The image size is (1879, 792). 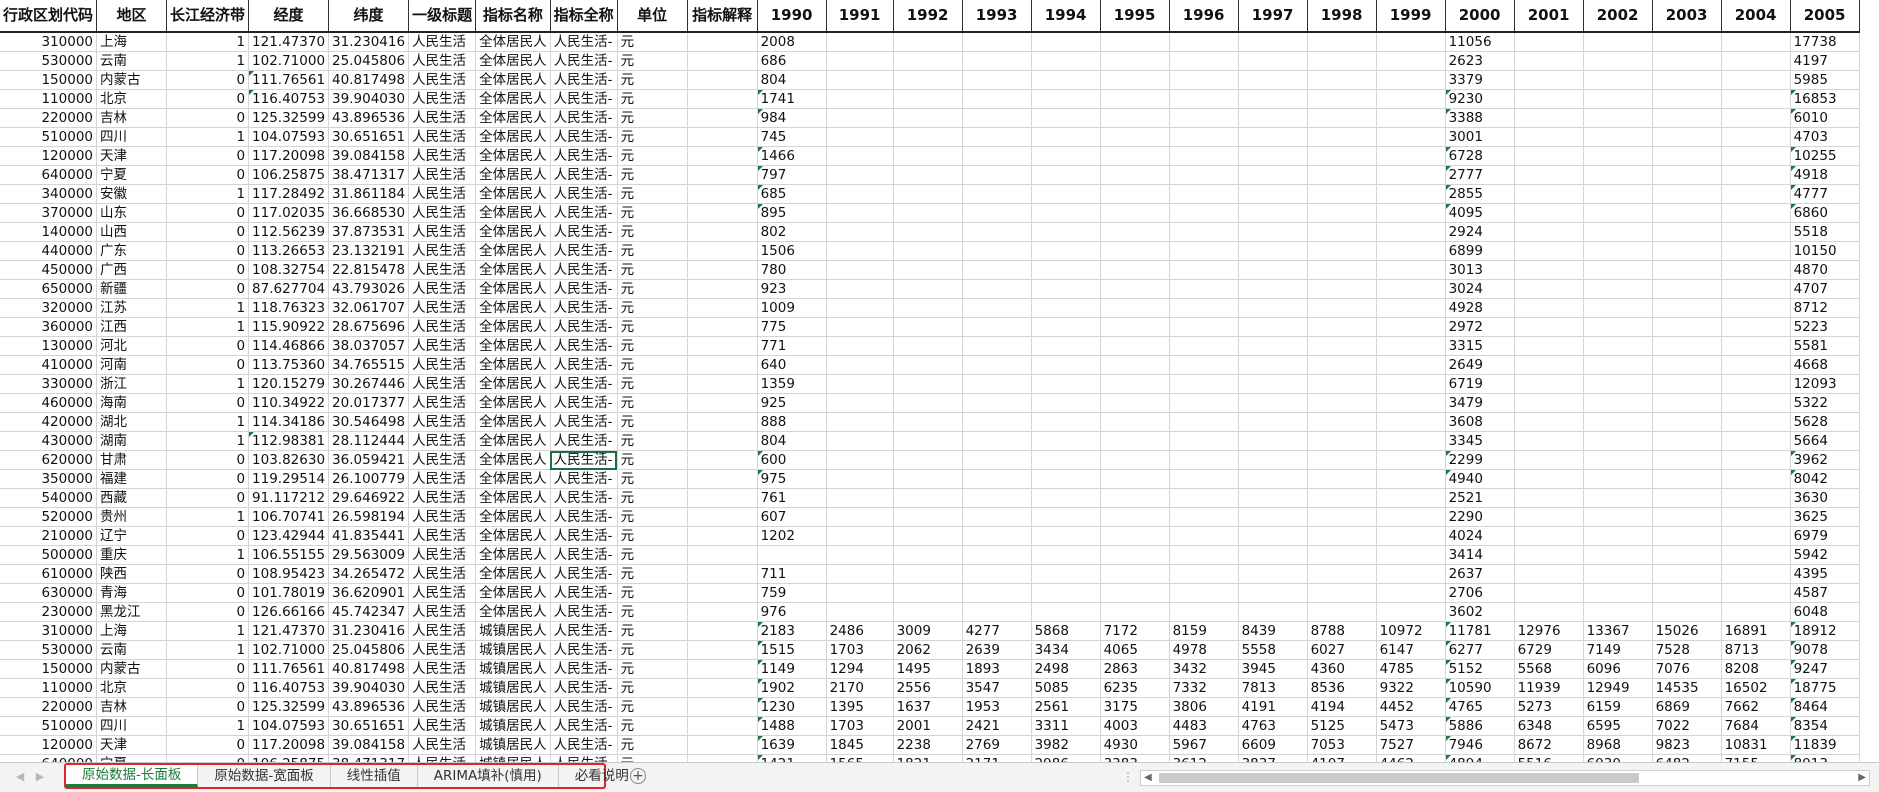 I want to click on table-cell: 5518, so click(x=1825, y=232).